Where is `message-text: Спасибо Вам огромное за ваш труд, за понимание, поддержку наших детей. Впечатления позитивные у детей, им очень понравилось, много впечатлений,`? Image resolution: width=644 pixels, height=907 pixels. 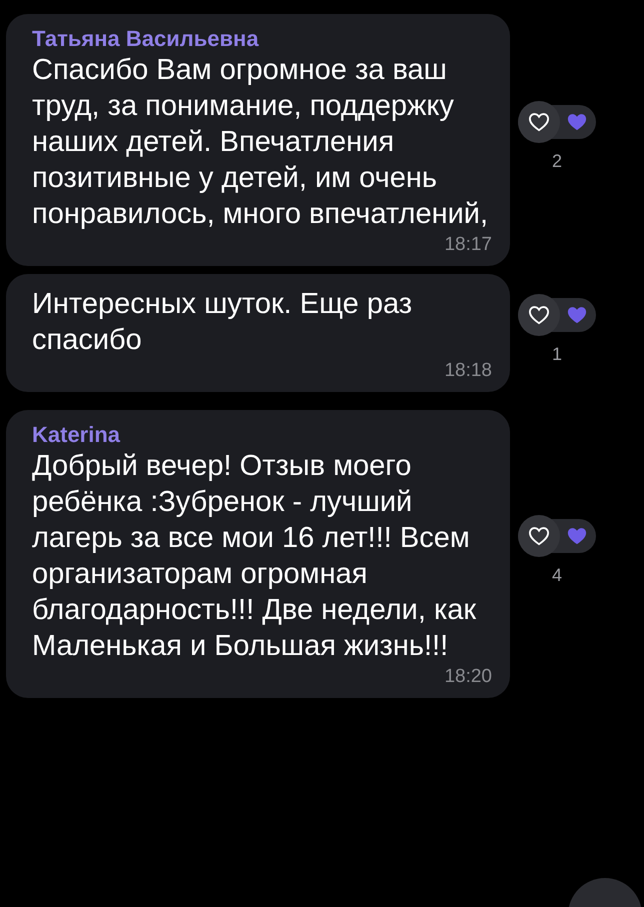 message-text: Спасибо Вам огромное за ваш труд, за понимание, поддержку наших детей. Впечатления позитивные у детей, им очень понравилось, много впечатлений, is located at coordinates (261, 142).